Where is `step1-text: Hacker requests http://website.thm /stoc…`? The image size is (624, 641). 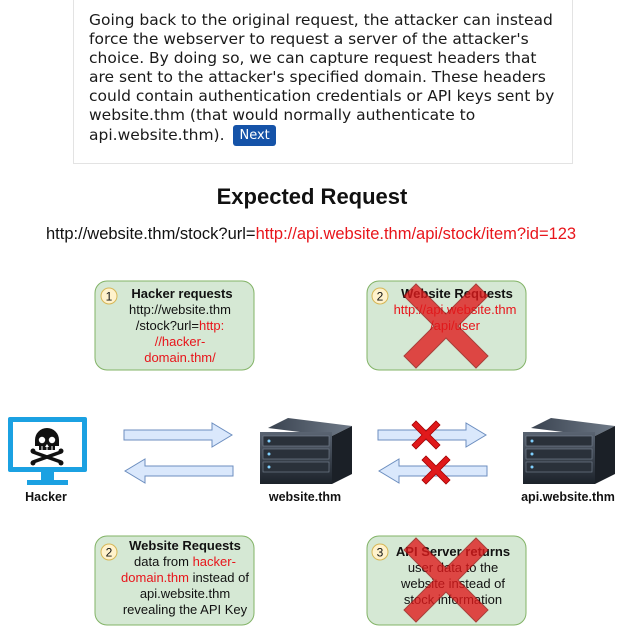
step1-text: Hacker requests http://website.thm /stoc… is located at coordinates (180, 326).